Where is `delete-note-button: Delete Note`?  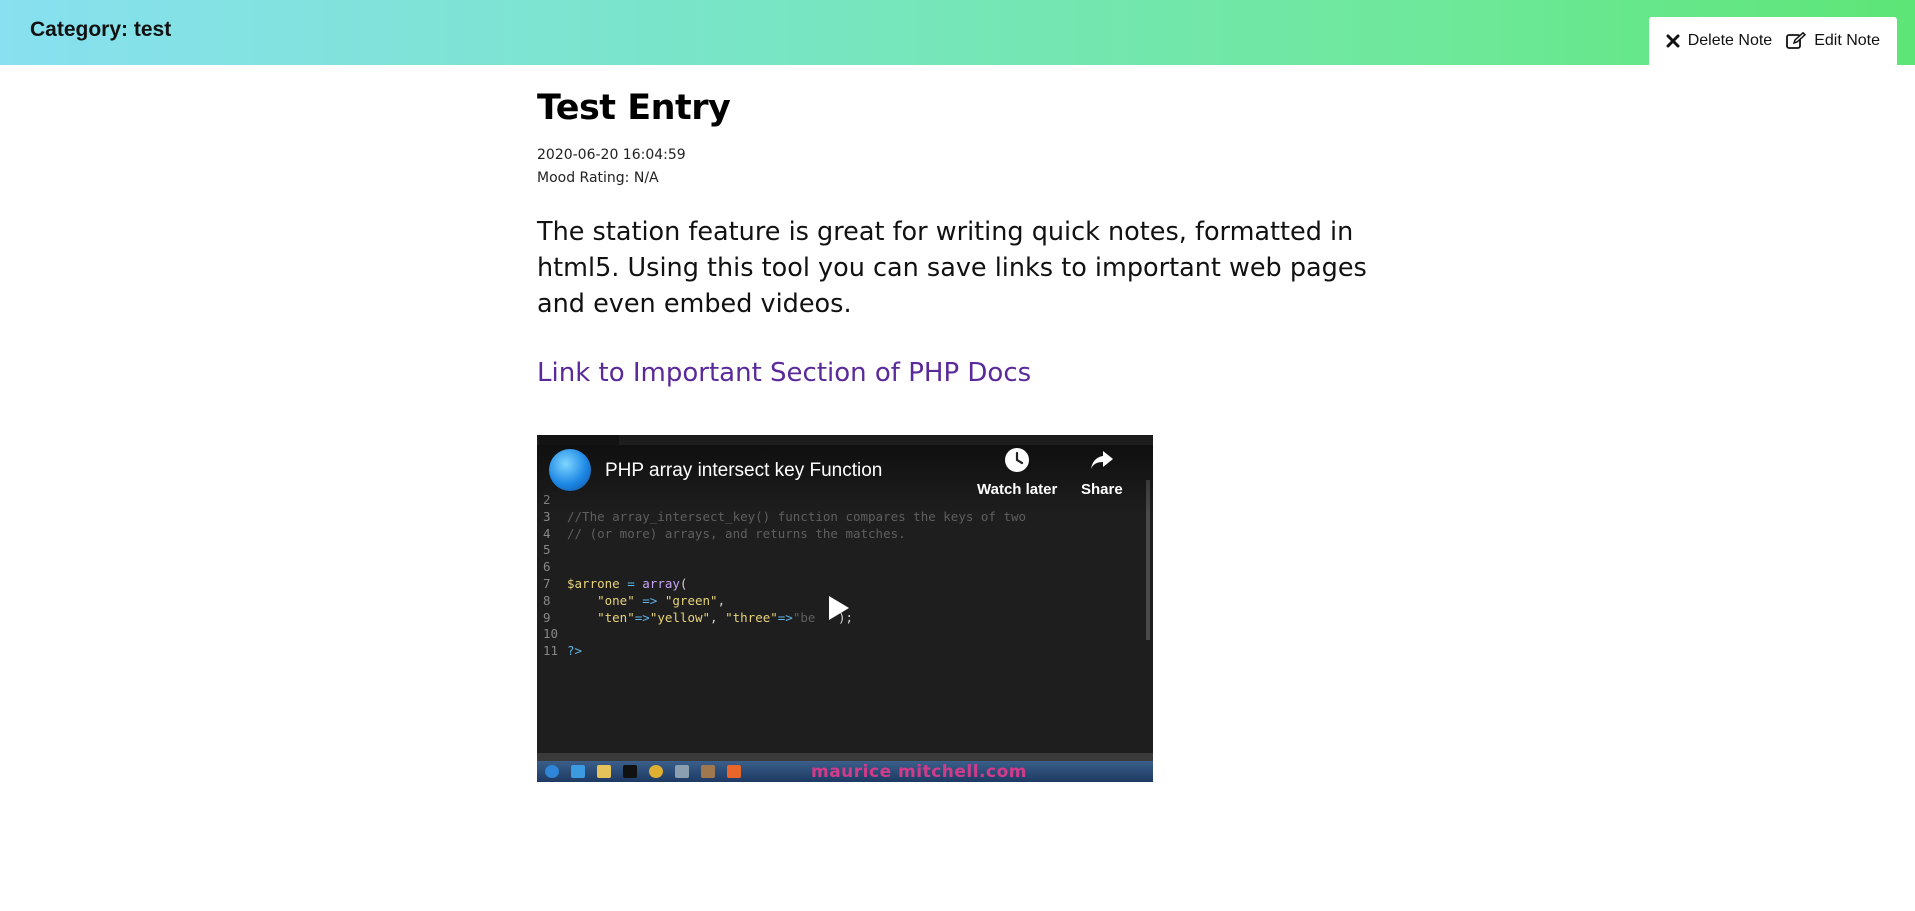
delete-note-button: Delete Note is located at coordinates (1719, 41).